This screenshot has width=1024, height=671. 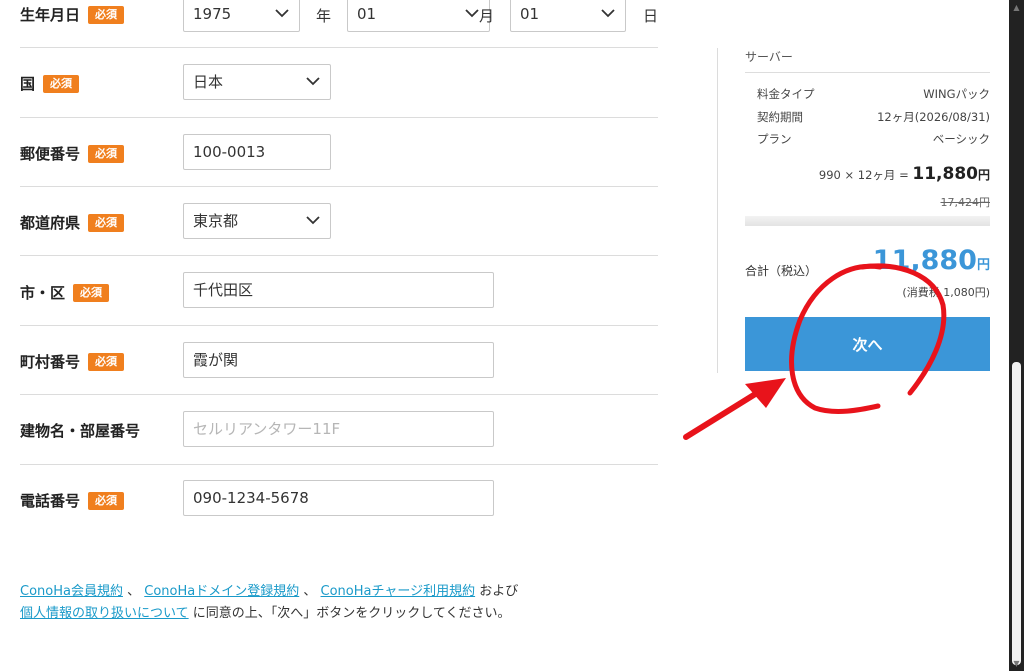 I want to click on birthdate-label: 生年月日, so click(x=50, y=15).